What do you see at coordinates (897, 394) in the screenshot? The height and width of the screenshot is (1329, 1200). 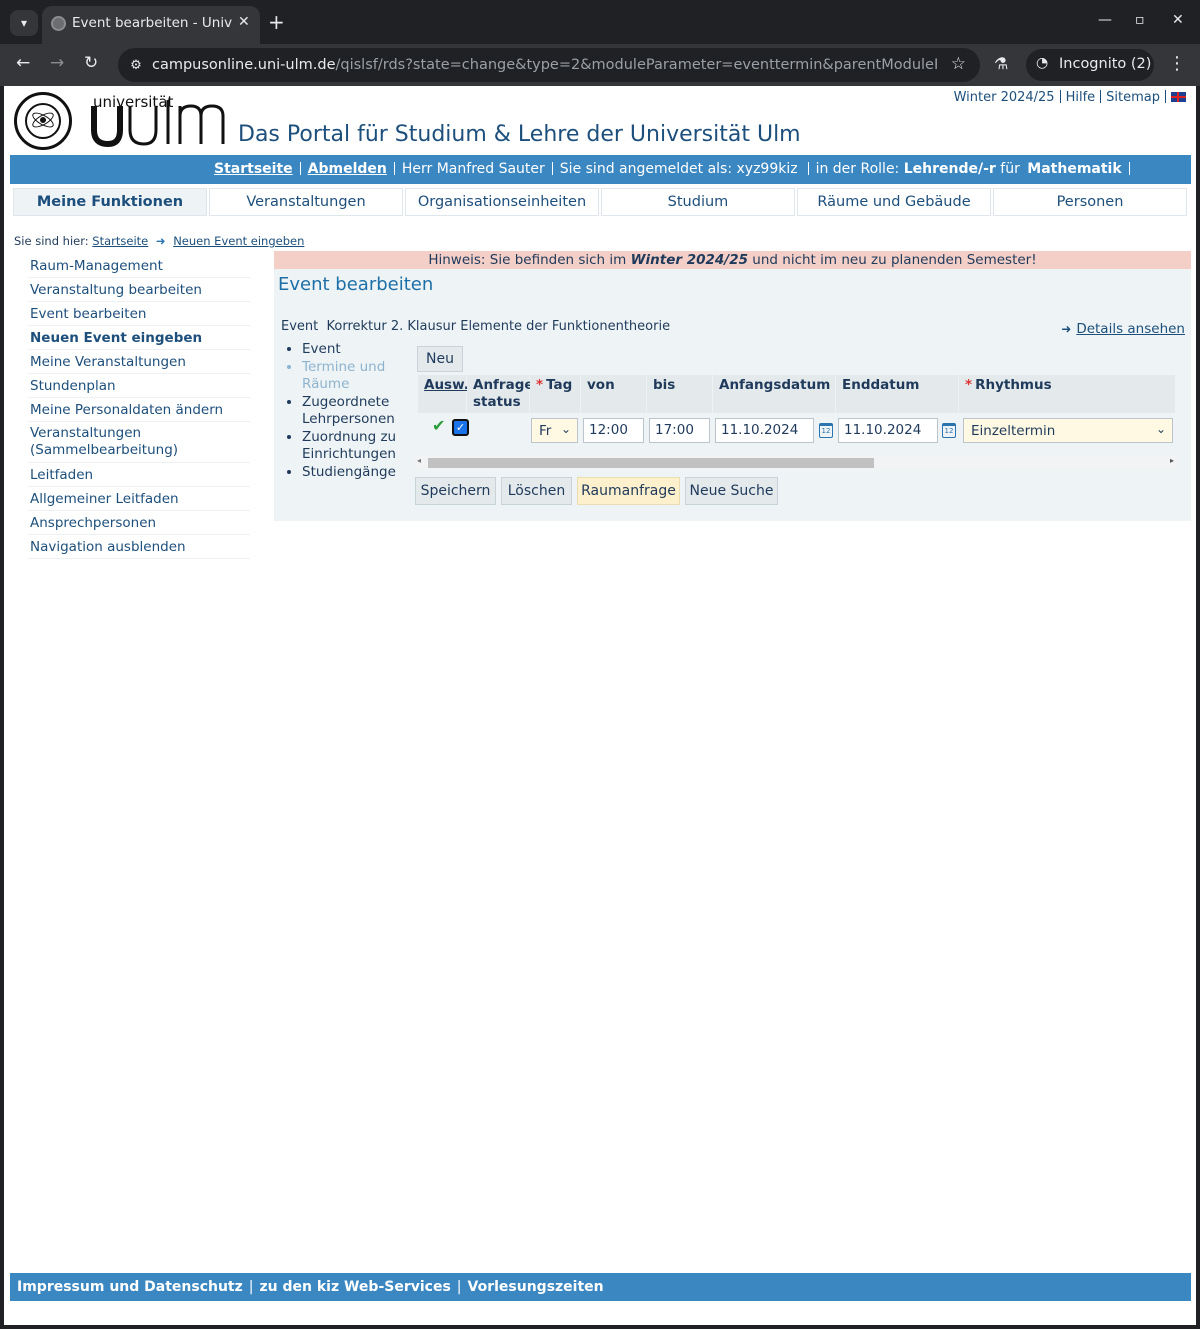 I see `header-enddatum: Enddatum` at bounding box center [897, 394].